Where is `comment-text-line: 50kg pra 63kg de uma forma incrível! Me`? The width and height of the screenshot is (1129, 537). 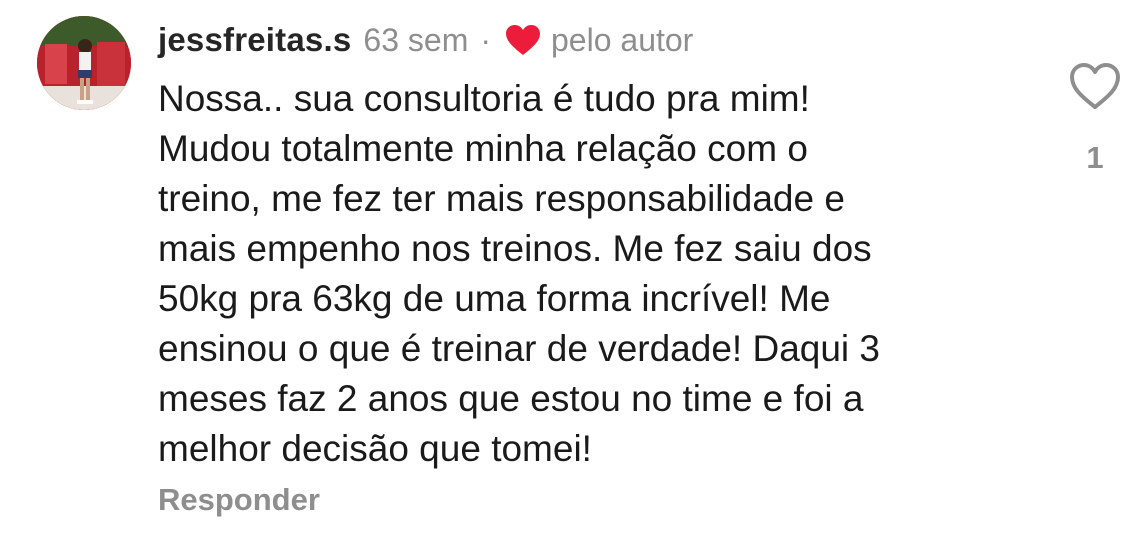 comment-text-line: 50kg pra 63kg de uma forma incrível! Me is located at coordinates (494, 298).